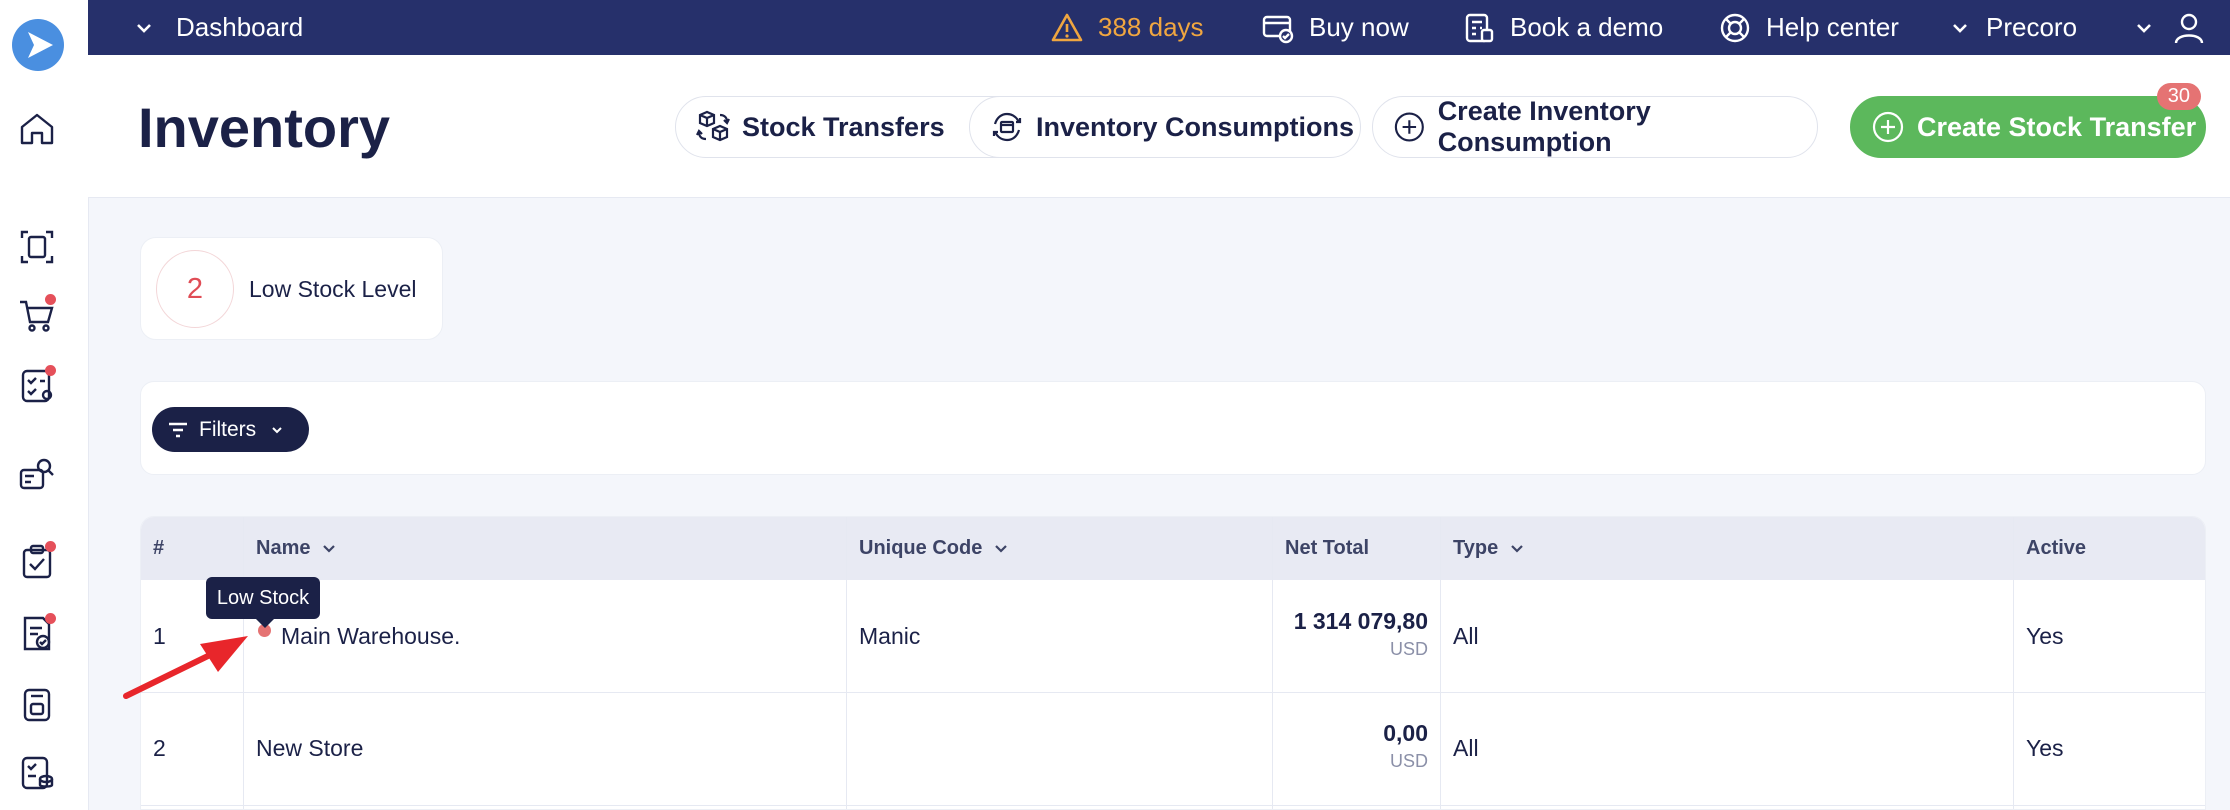 This screenshot has width=2230, height=810. I want to click on page-title: Inventory, so click(264, 127).